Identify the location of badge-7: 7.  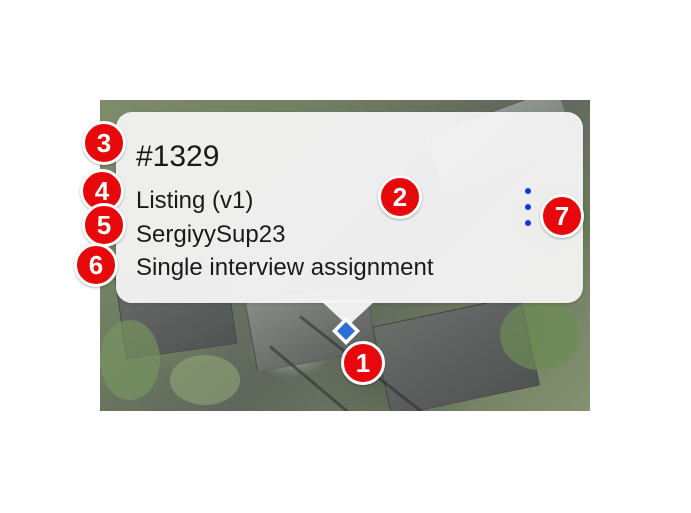
(562, 216).